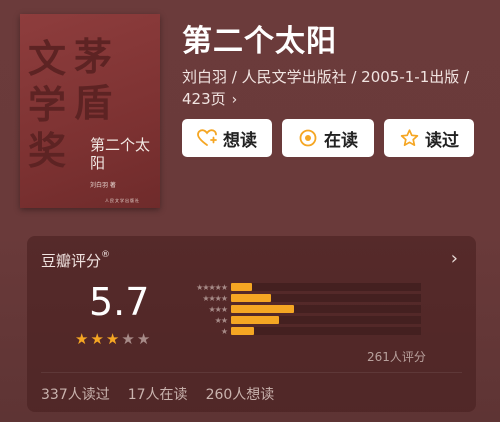  What do you see at coordinates (442, 140) in the screenshot?
I see `have-read-label: 读过` at bounding box center [442, 140].